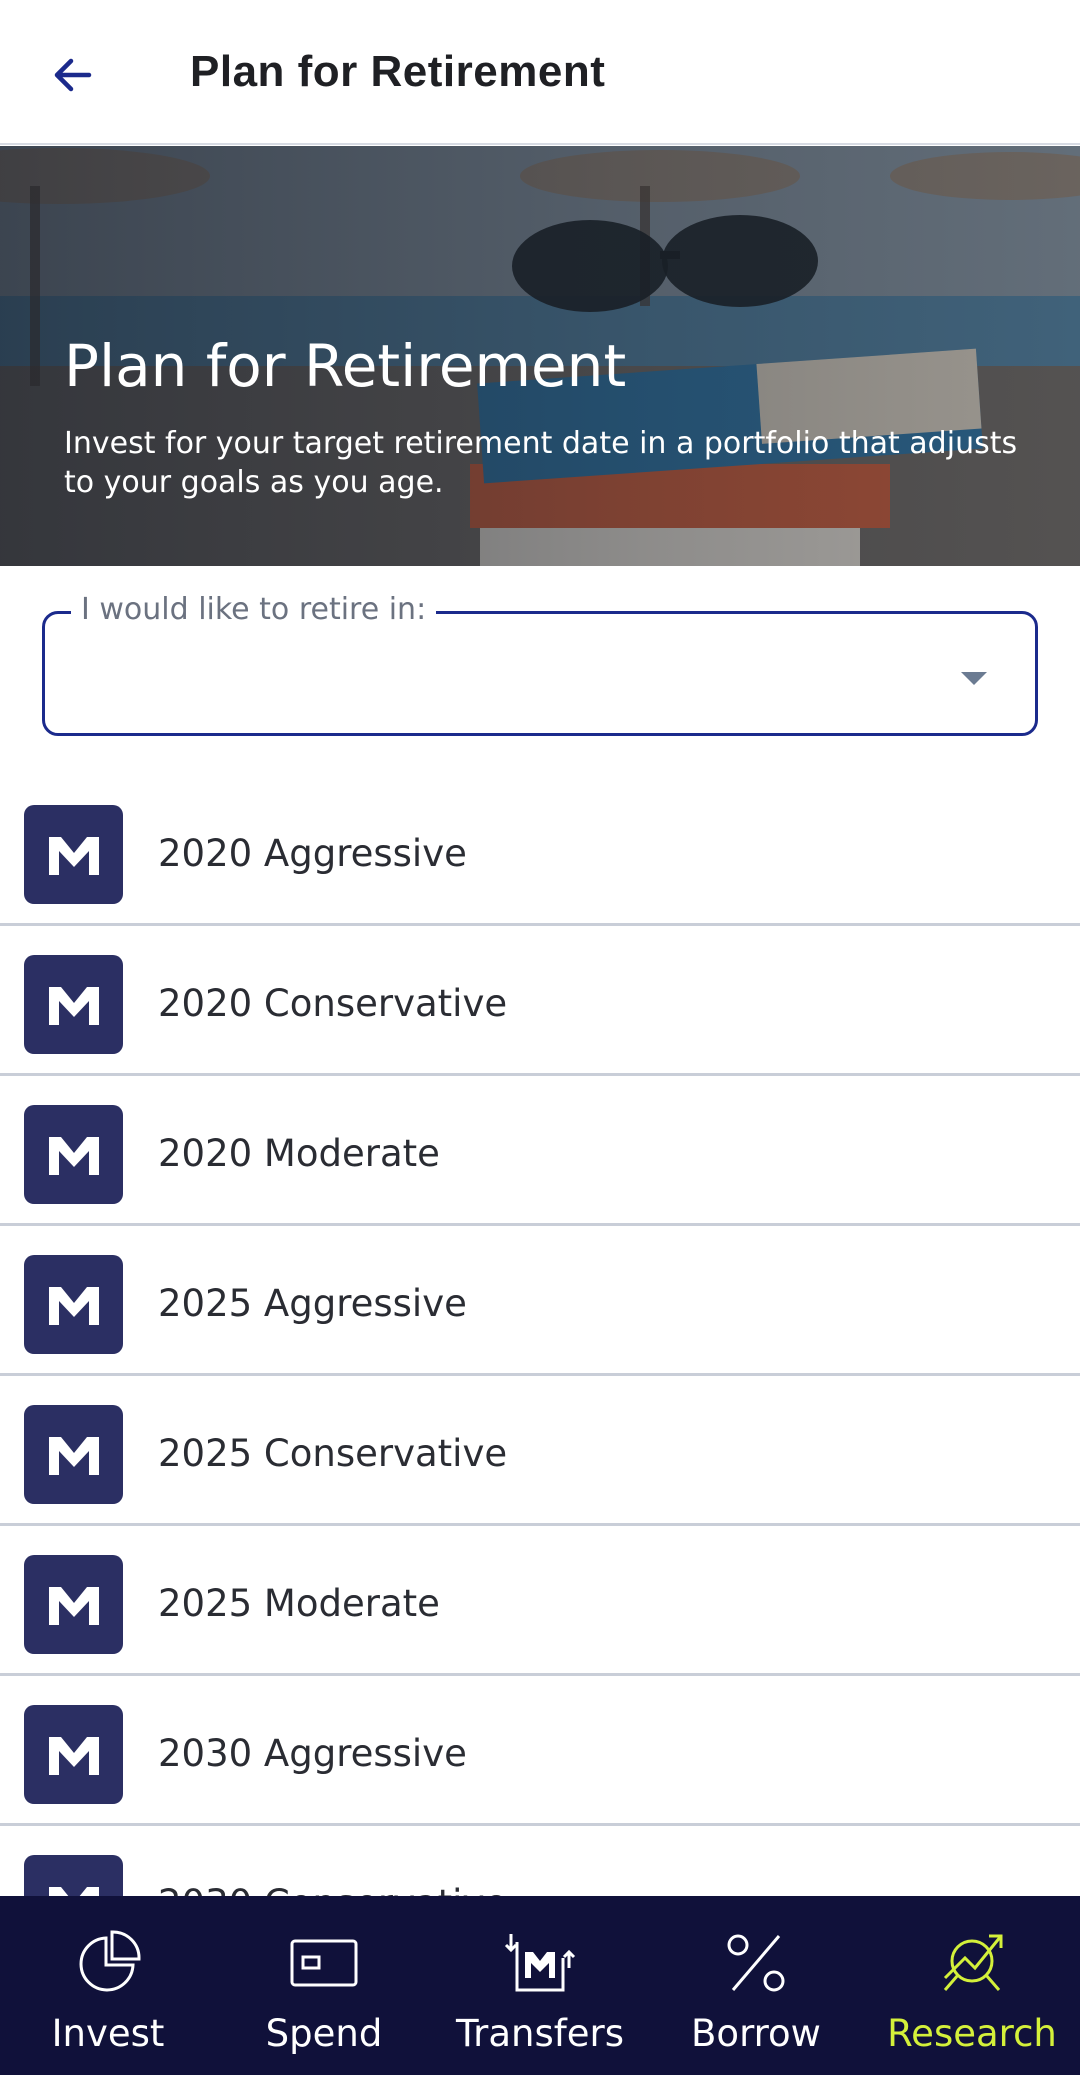 This screenshot has height=2075, width=1080. I want to click on page-title: Plan for Retirement, so click(398, 71).